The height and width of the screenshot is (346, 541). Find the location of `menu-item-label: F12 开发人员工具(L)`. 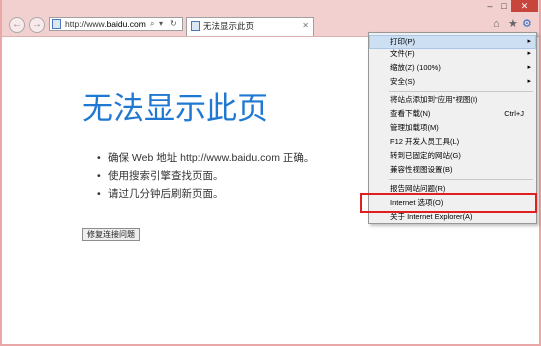

menu-item-label: F12 开发人员工具(L) is located at coordinates (425, 141).